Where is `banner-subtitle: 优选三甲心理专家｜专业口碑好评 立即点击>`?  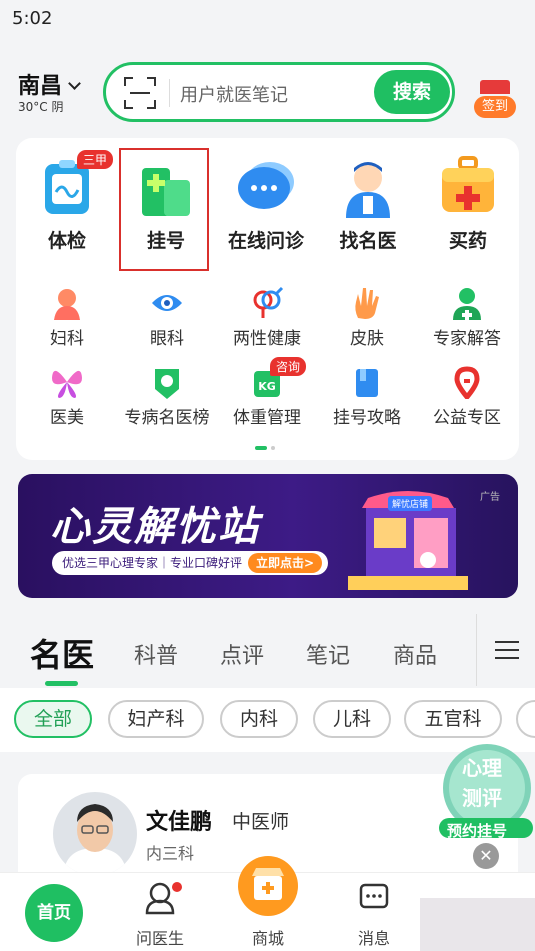
banner-subtitle: 优选三甲心理专家｜专业口碑好评 立即点击> is located at coordinates (190, 563).